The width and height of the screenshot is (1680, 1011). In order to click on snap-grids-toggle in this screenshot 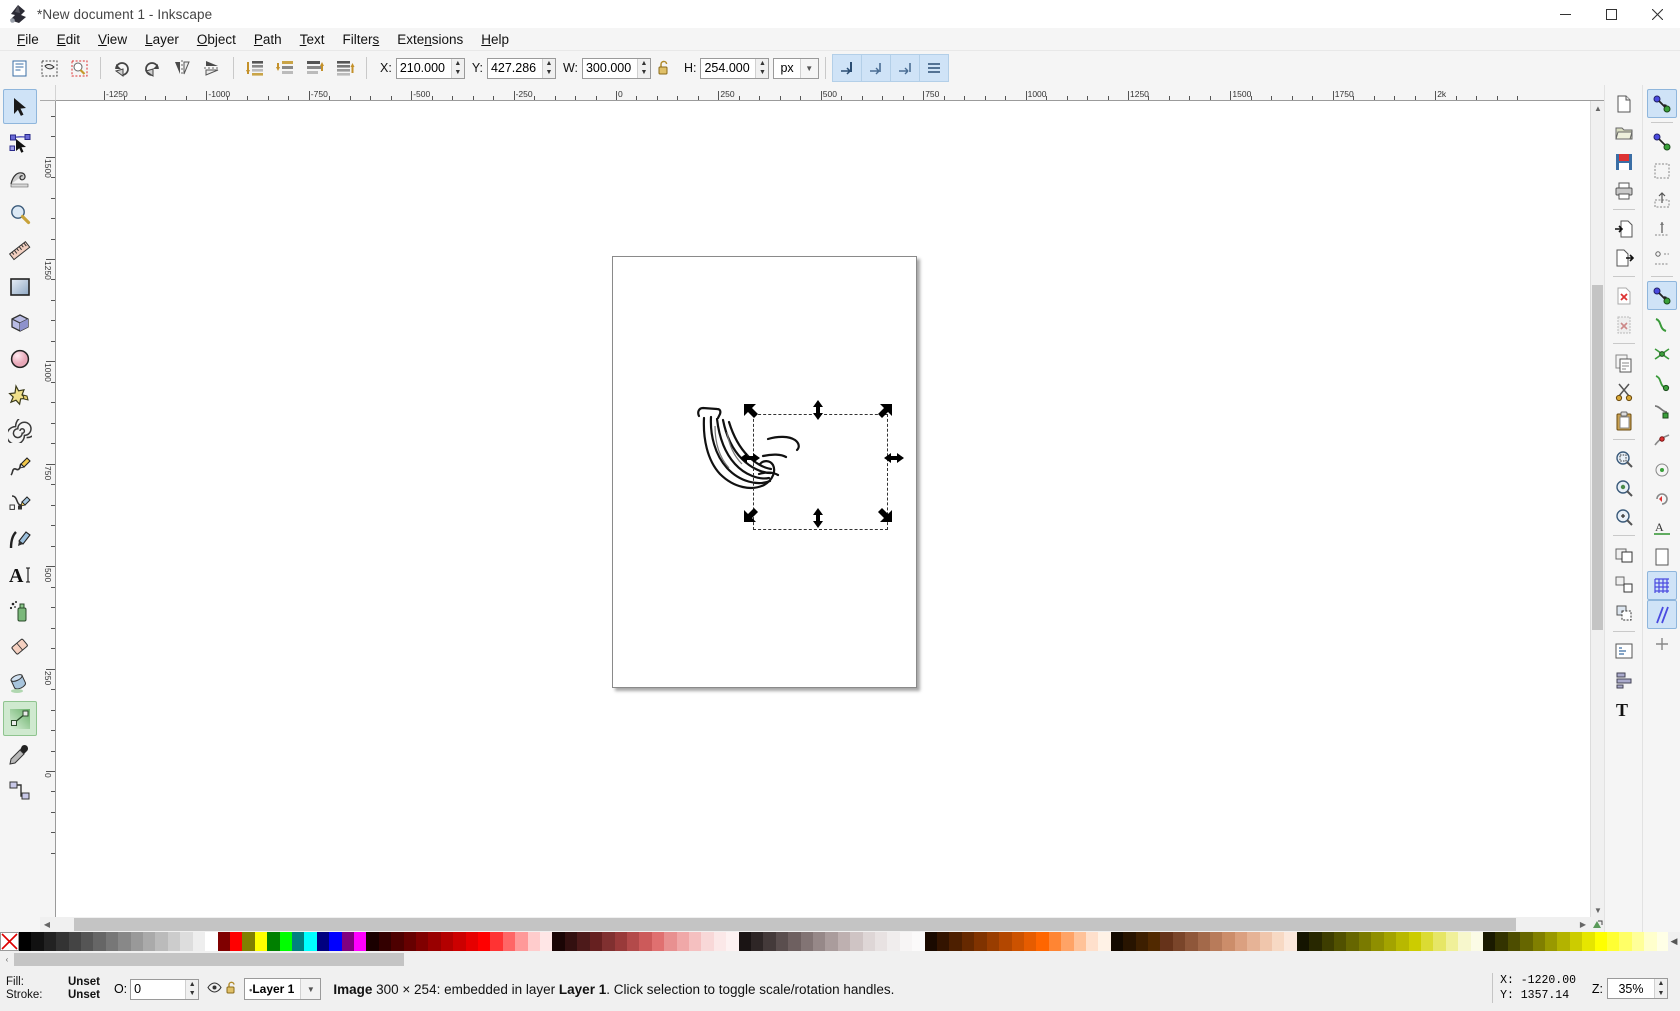, I will do `click(1661, 585)`.